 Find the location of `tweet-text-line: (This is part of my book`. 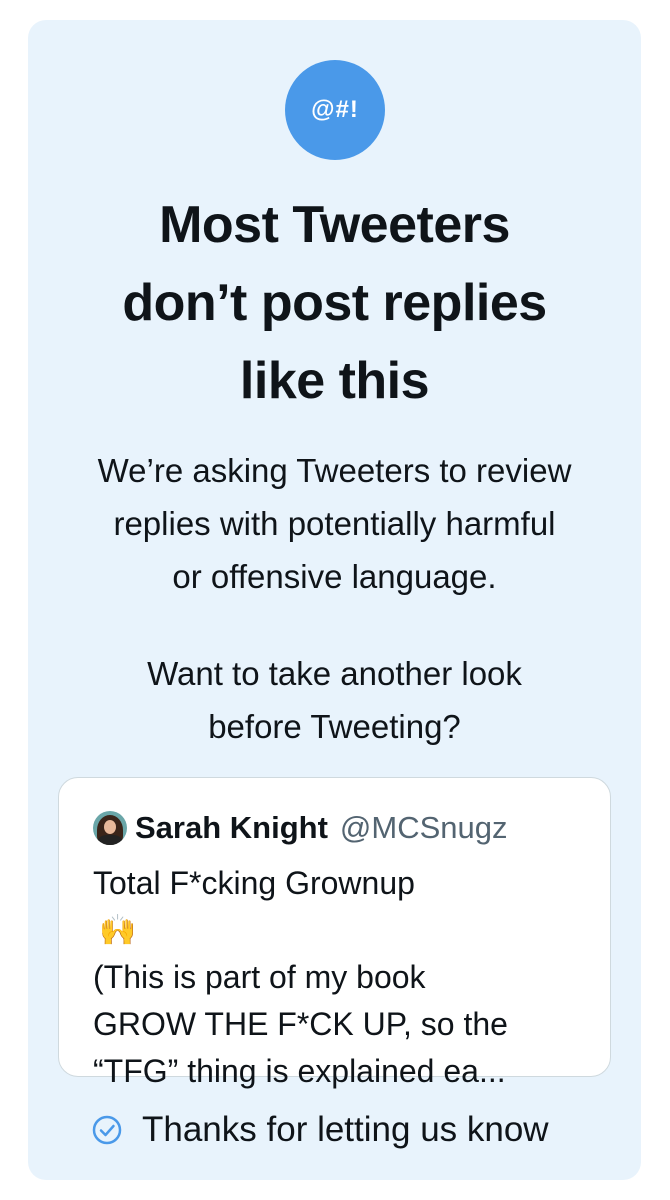

tweet-text-line: (This is part of my book is located at coordinates (259, 977).